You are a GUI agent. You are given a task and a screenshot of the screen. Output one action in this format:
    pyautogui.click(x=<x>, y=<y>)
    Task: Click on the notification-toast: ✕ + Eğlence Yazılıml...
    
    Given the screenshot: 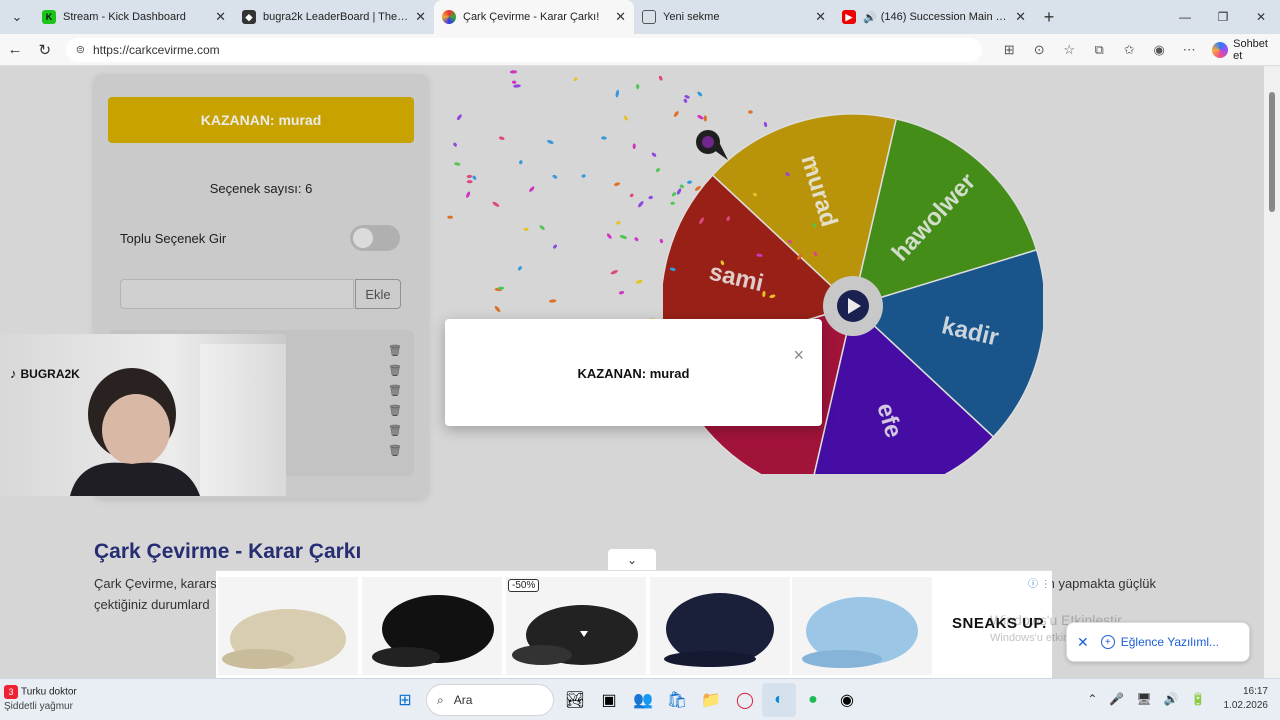 What is the action you would take?
    pyautogui.click(x=1158, y=642)
    